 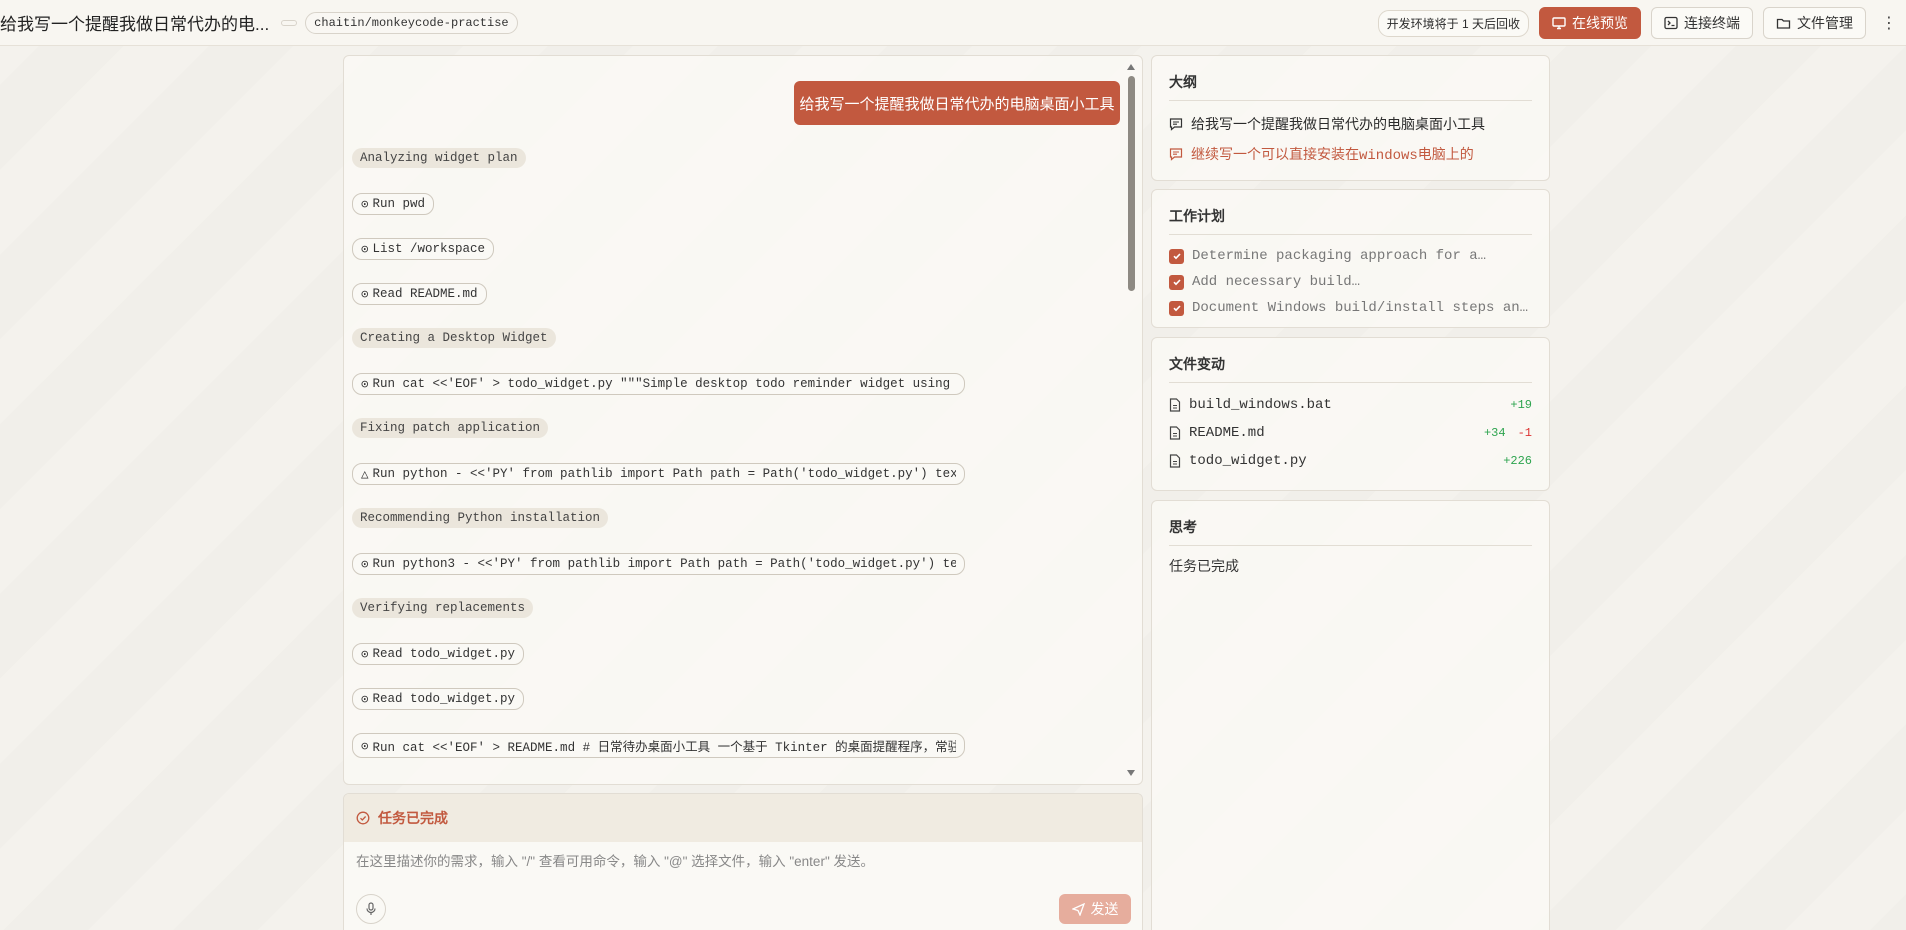 What do you see at coordinates (443, 608) in the screenshot?
I see `stage-label: Verifying replacements` at bounding box center [443, 608].